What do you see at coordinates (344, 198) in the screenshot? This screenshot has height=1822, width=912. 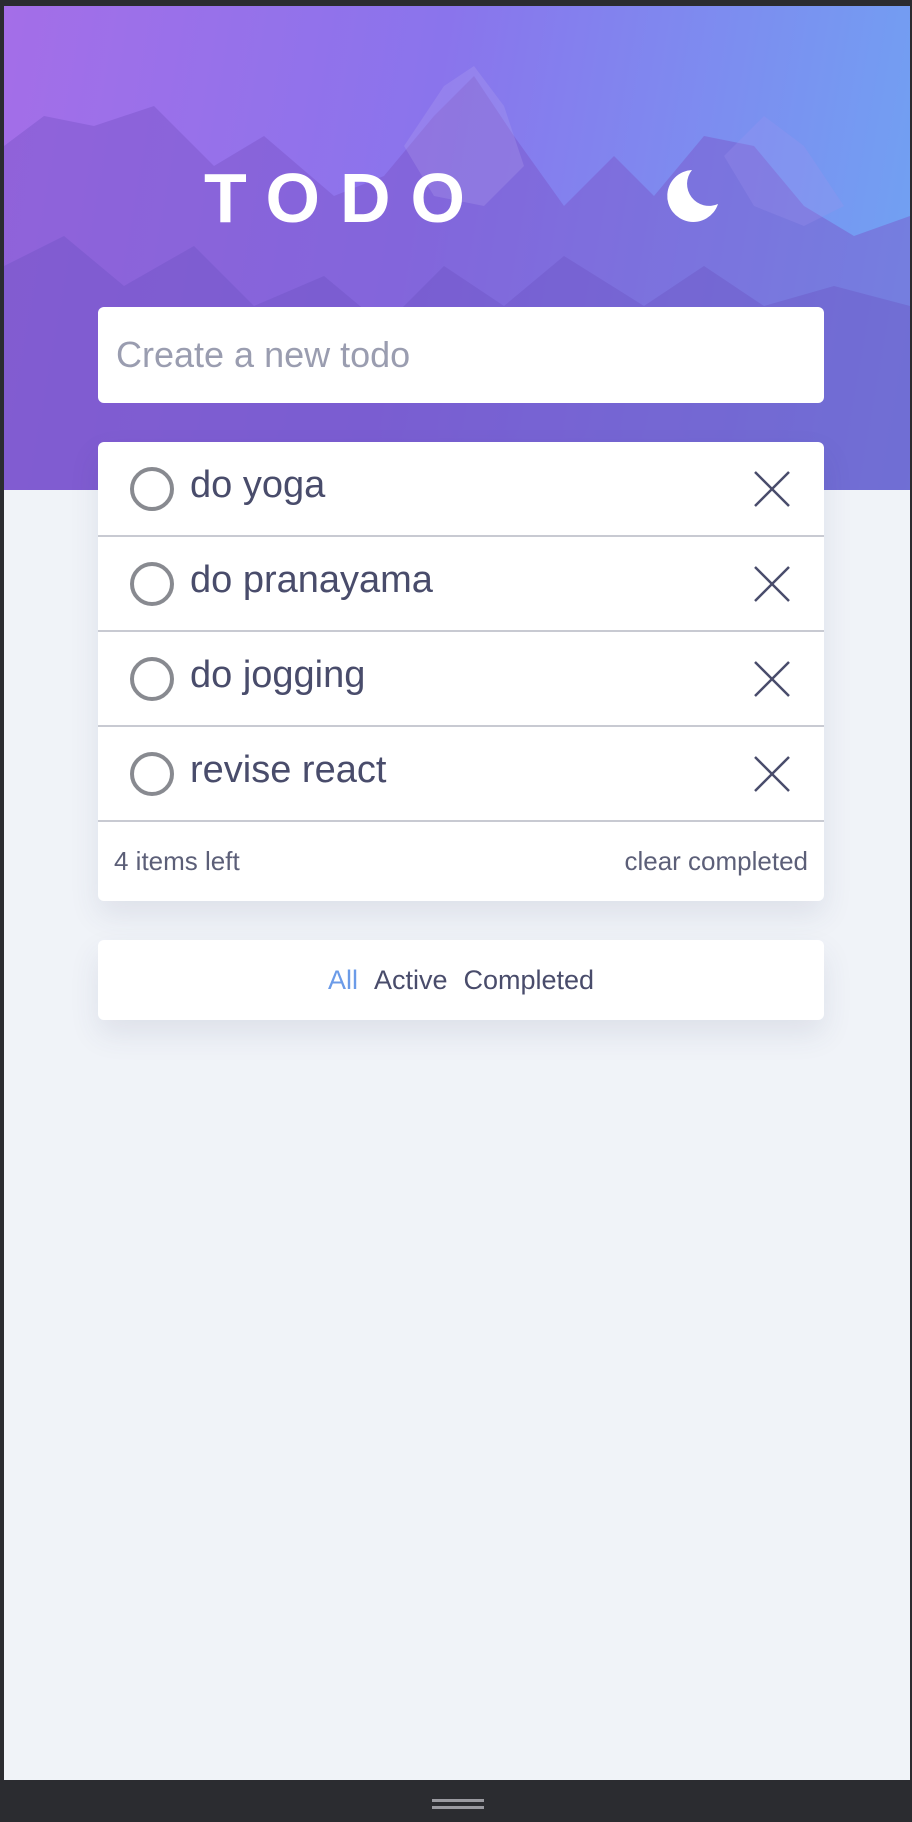 I see `app-title: TODO` at bounding box center [344, 198].